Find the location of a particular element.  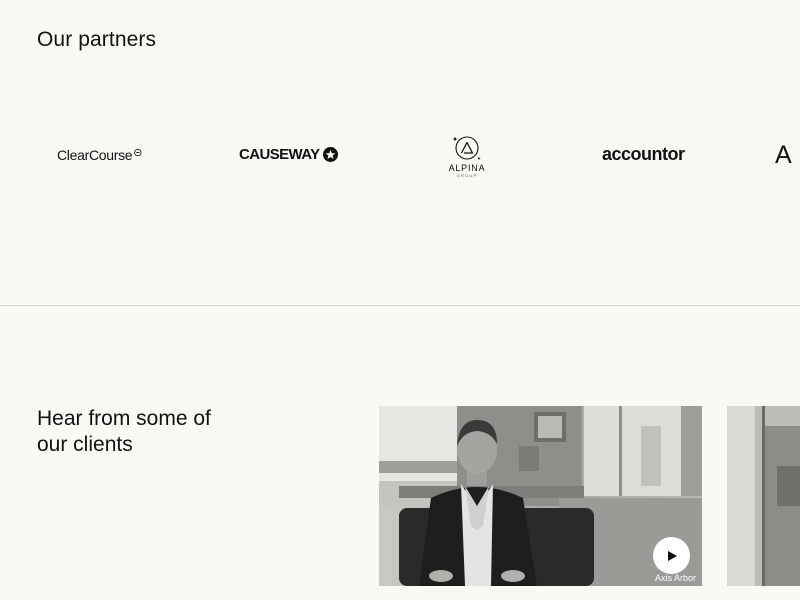

alpina-emblem-icon is located at coordinates (466, 148).